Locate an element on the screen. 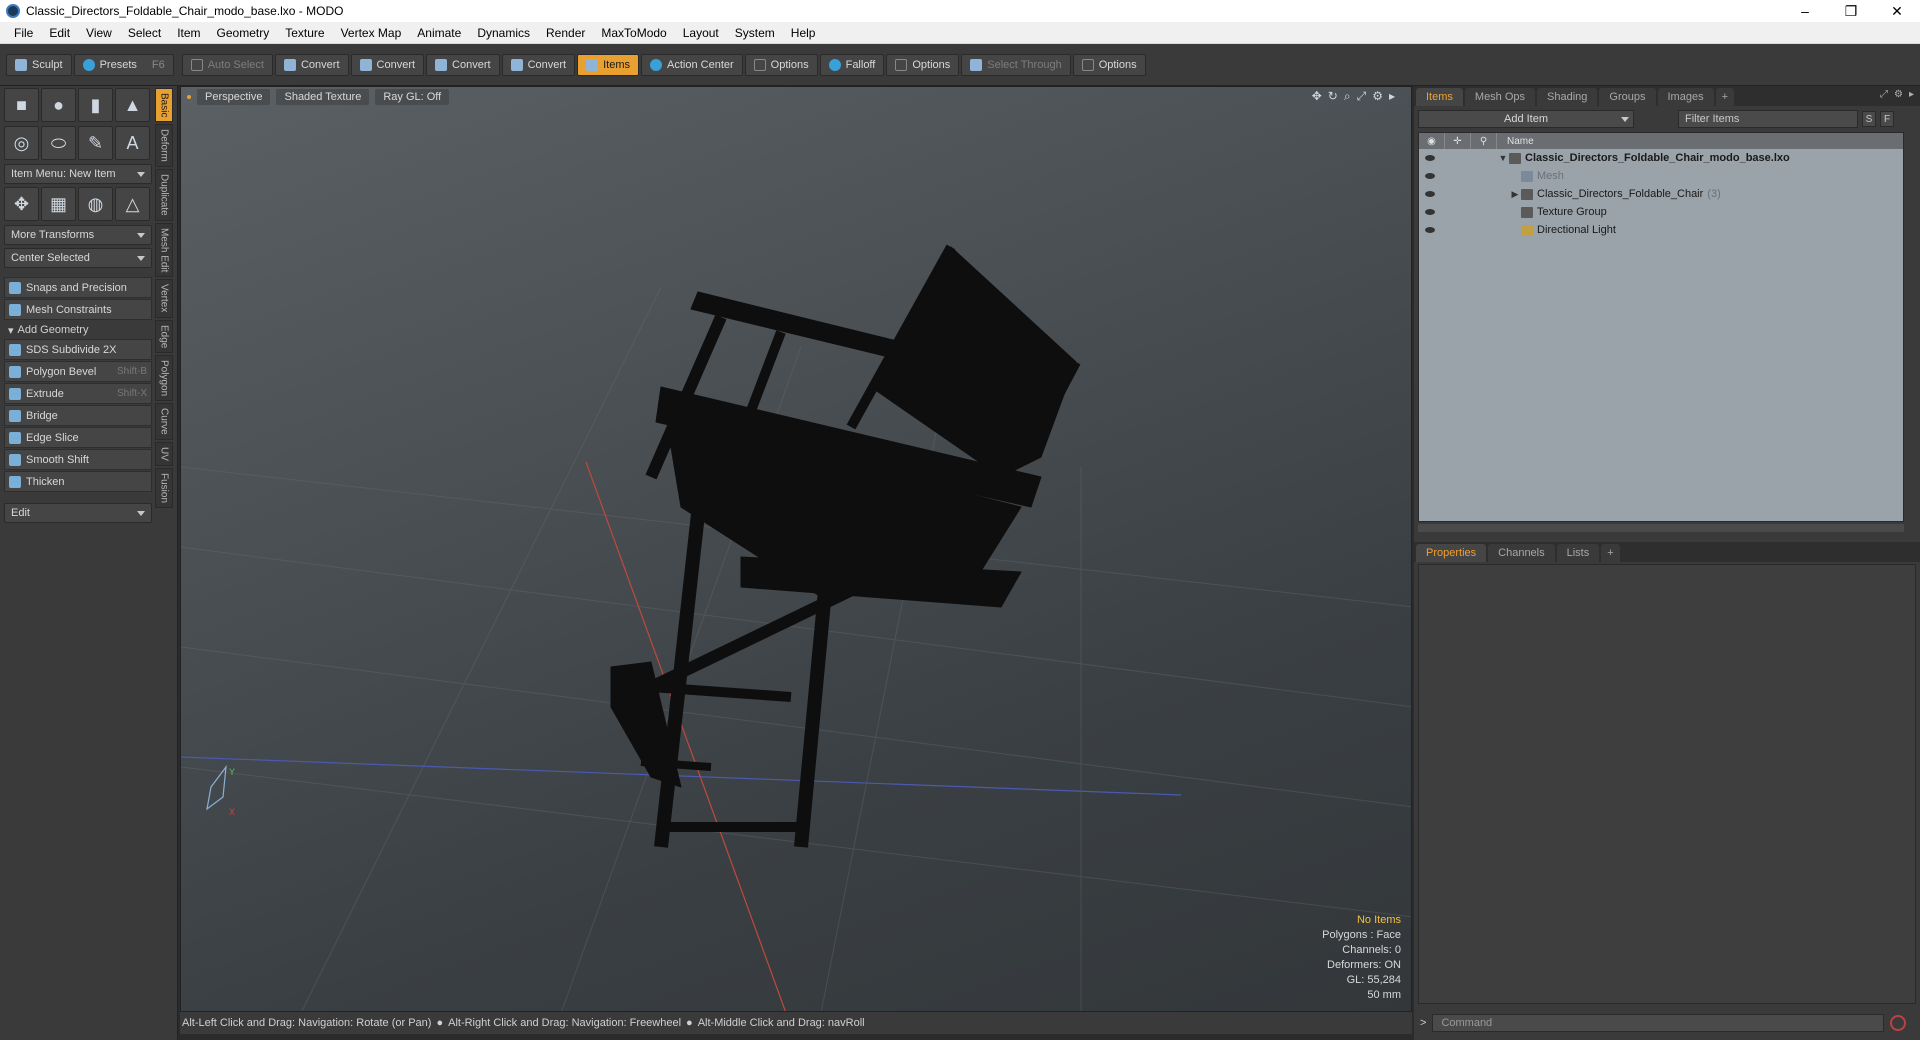  expand-arrow-icon: ▼ is located at coordinates (1503, 158).